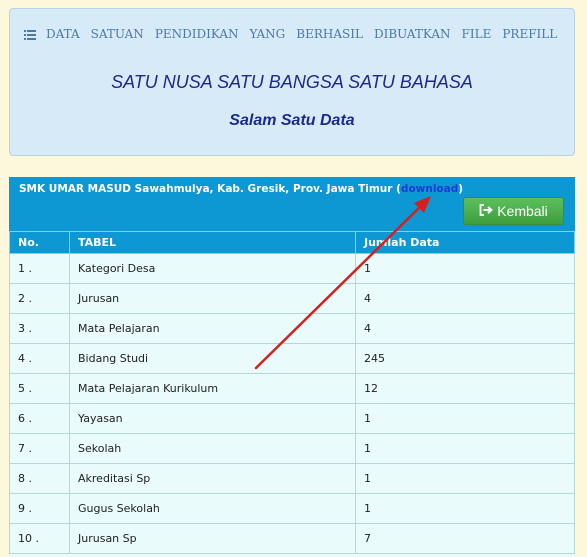  I want to click on kembali-button: Kembali, so click(513, 211).